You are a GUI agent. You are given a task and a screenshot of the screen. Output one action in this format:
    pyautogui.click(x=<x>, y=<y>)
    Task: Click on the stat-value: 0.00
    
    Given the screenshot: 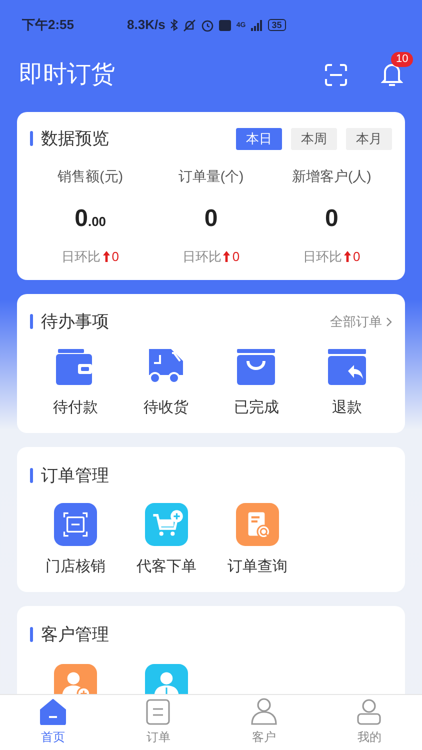 What is the action you would take?
    pyautogui.click(x=90, y=219)
    